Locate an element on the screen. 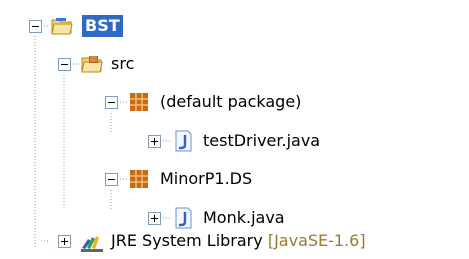 The width and height of the screenshot is (469, 259). expand-toggle-test-driver-java is located at coordinates (154, 141).